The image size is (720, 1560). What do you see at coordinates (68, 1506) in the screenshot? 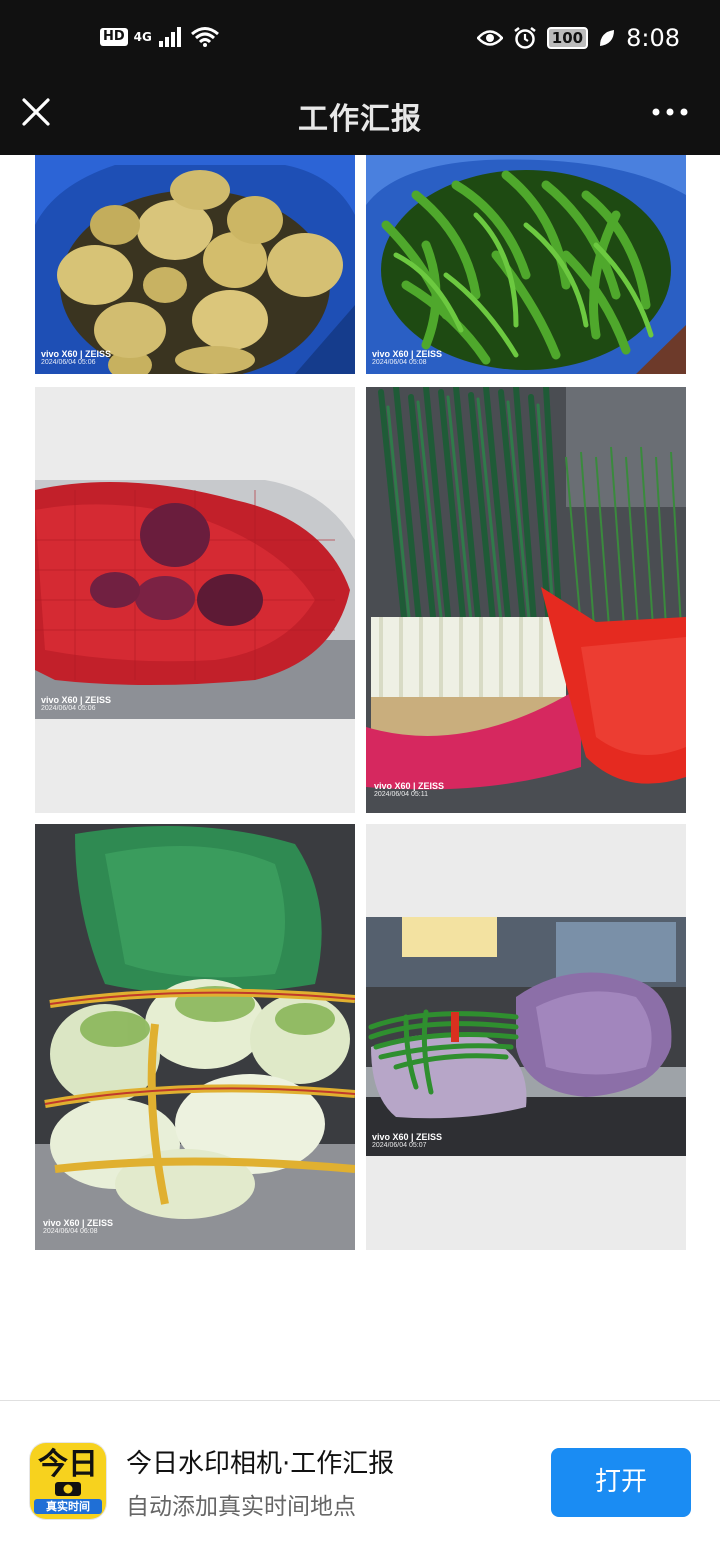
I see `app-icon-bottom-text: 真实时间` at bounding box center [68, 1506].